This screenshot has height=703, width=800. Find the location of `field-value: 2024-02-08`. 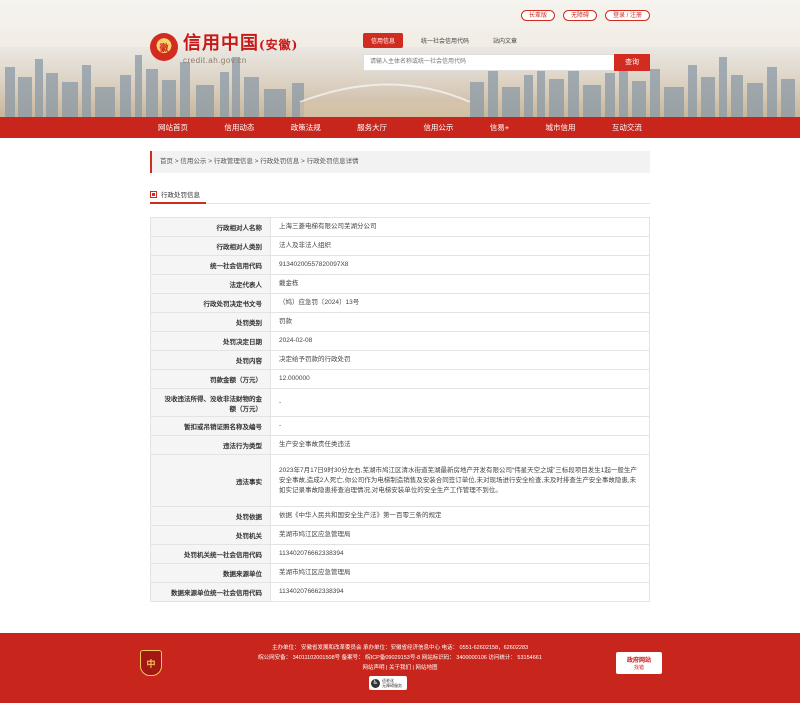

field-value: 2024-02-08 is located at coordinates (460, 341).